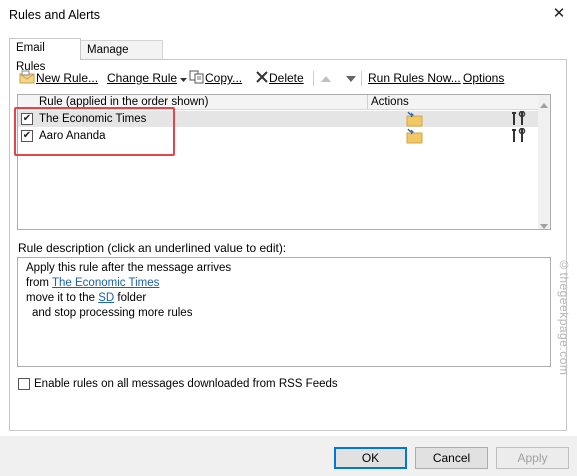 Image resolution: width=577 pixels, height=476 pixels. Describe the element at coordinates (532, 458) in the screenshot. I see `apply-button: Apply` at that location.